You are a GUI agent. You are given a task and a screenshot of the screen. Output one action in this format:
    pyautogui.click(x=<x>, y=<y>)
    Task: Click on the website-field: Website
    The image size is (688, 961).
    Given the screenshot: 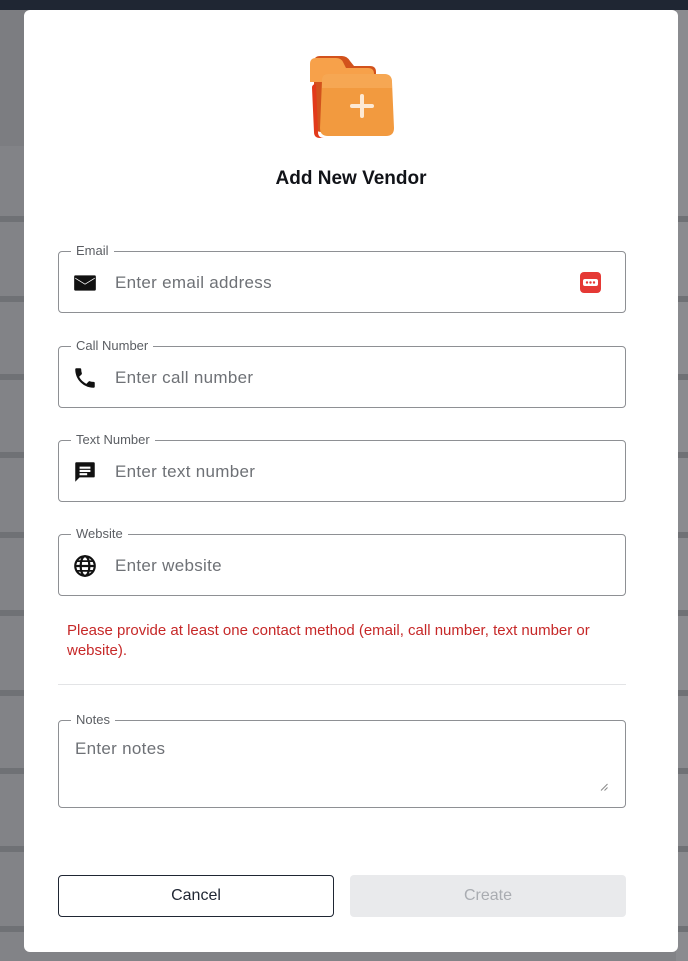 What is the action you would take?
    pyautogui.click(x=342, y=561)
    